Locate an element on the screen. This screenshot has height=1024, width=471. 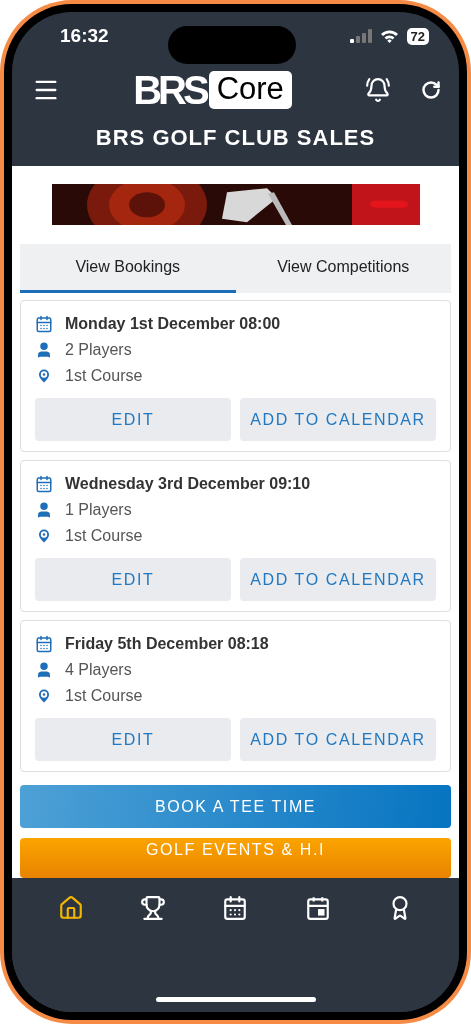
player-count: 1 Players is located at coordinates (98, 510).